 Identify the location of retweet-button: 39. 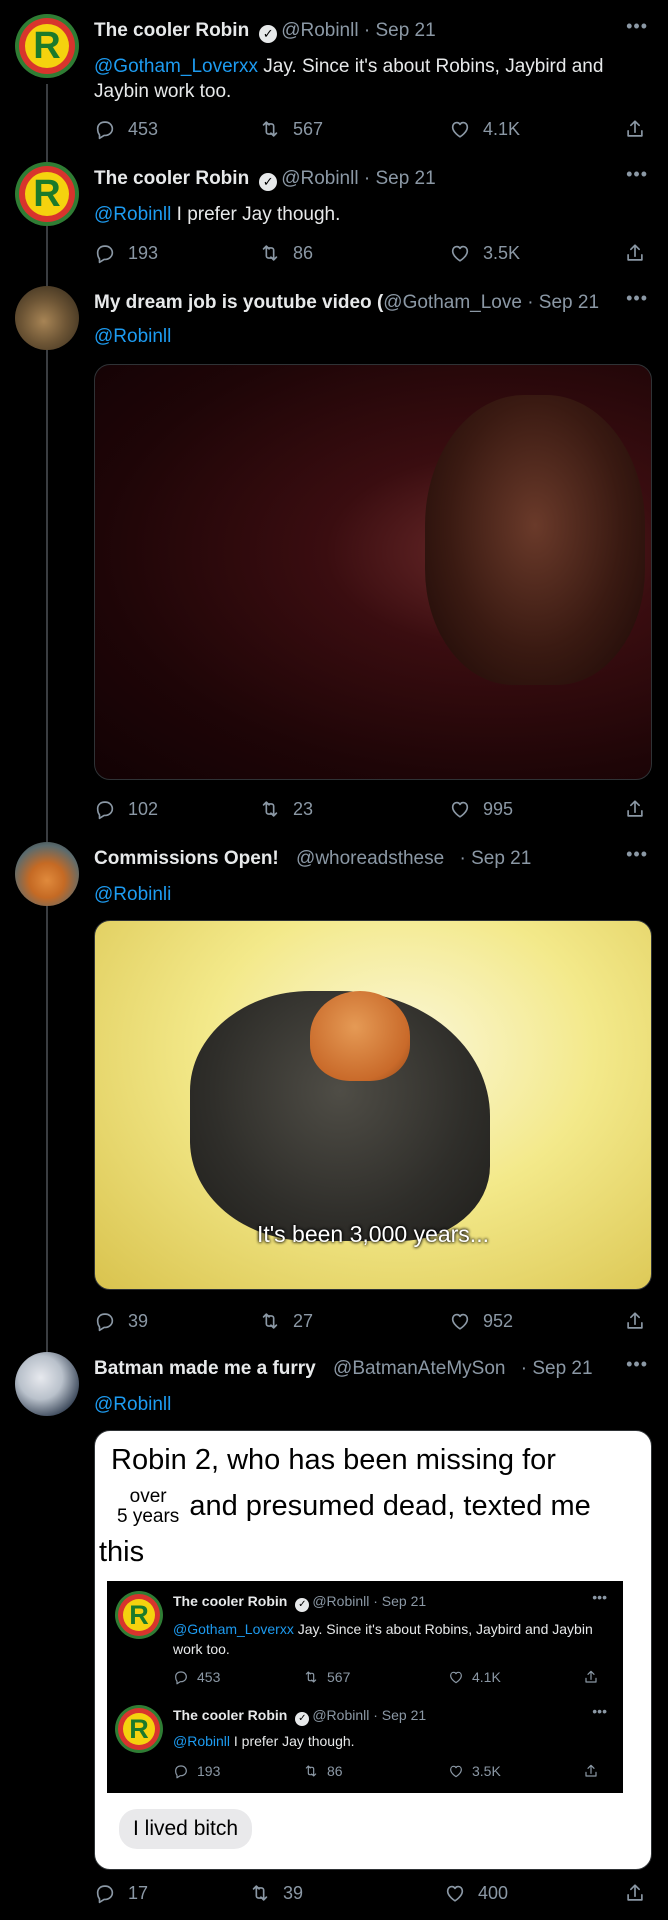
(276, 1893).